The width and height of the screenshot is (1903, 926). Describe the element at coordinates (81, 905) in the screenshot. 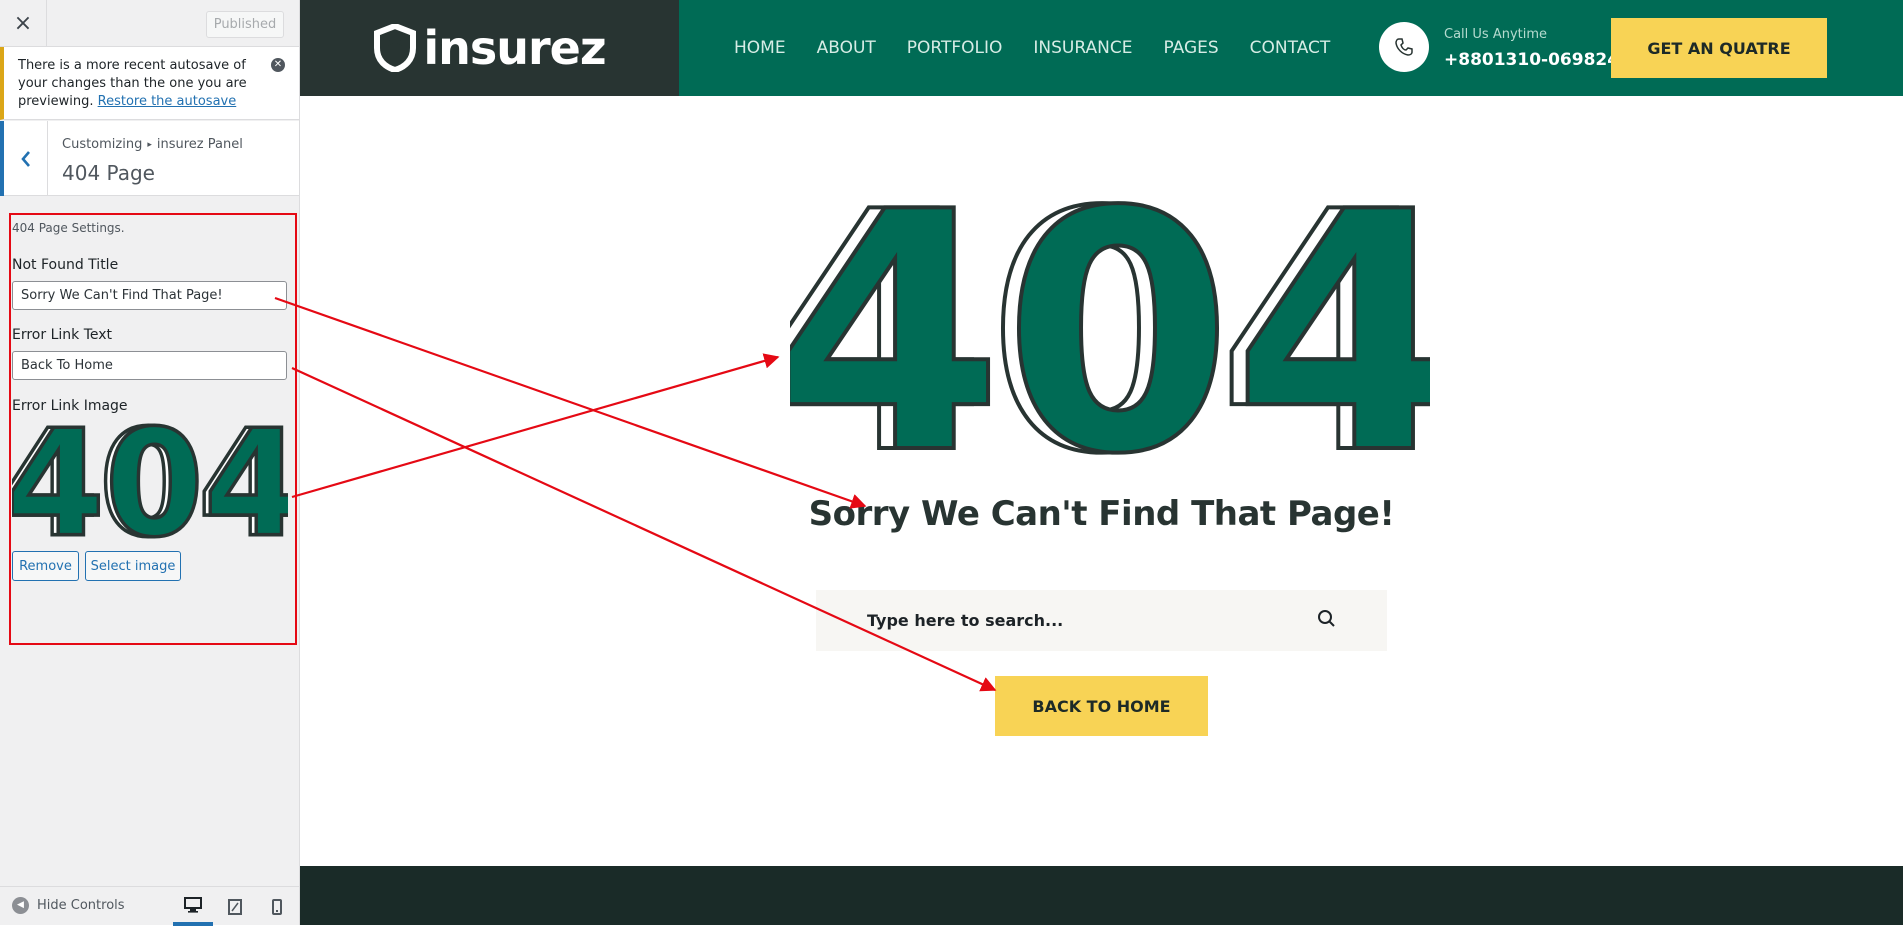

I see `hide-controls-label: Hide Controls` at that location.